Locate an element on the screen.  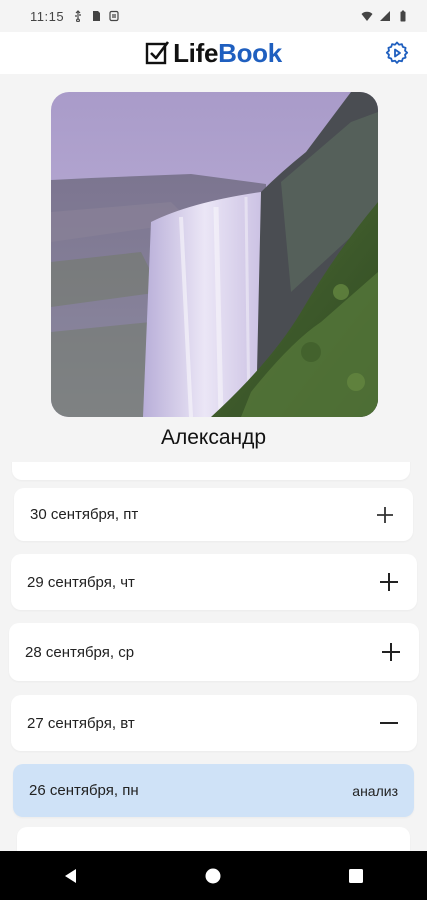
checkbox-logo-icon is located at coordinates (157, 53).